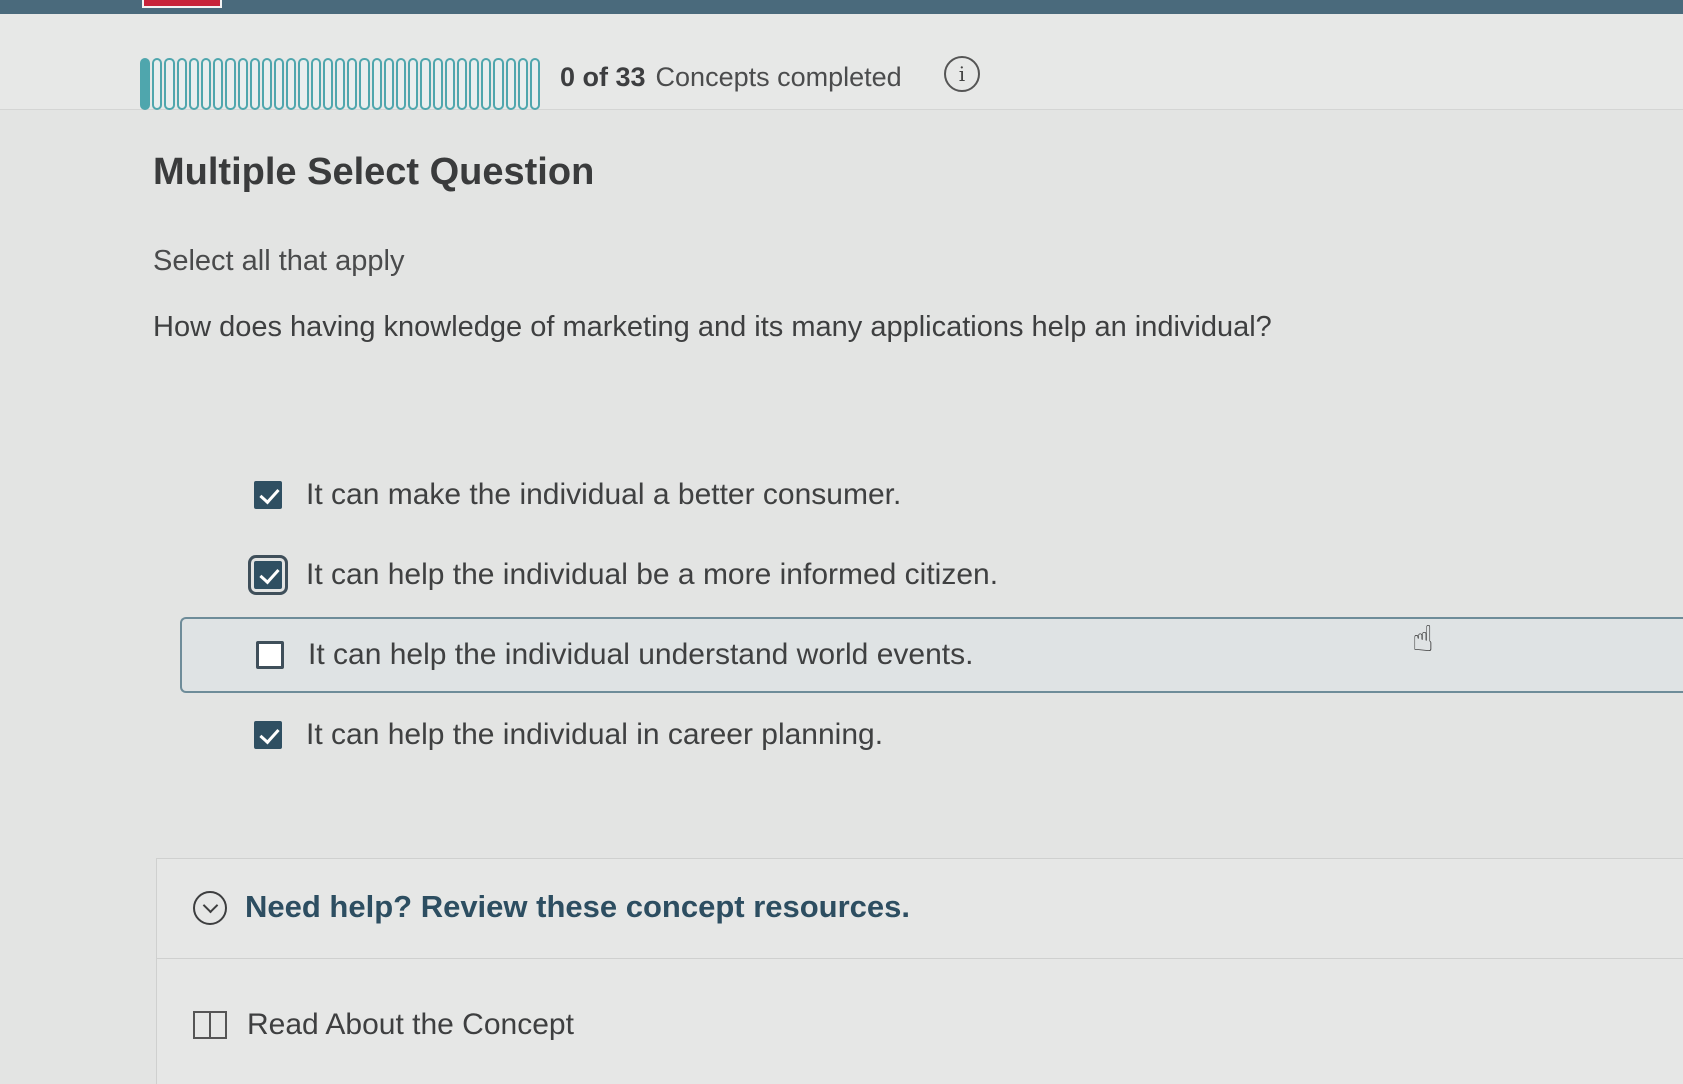  Describe the element at coordinates (182, 4) in the screenshot. I see `brand-strip` at that location.